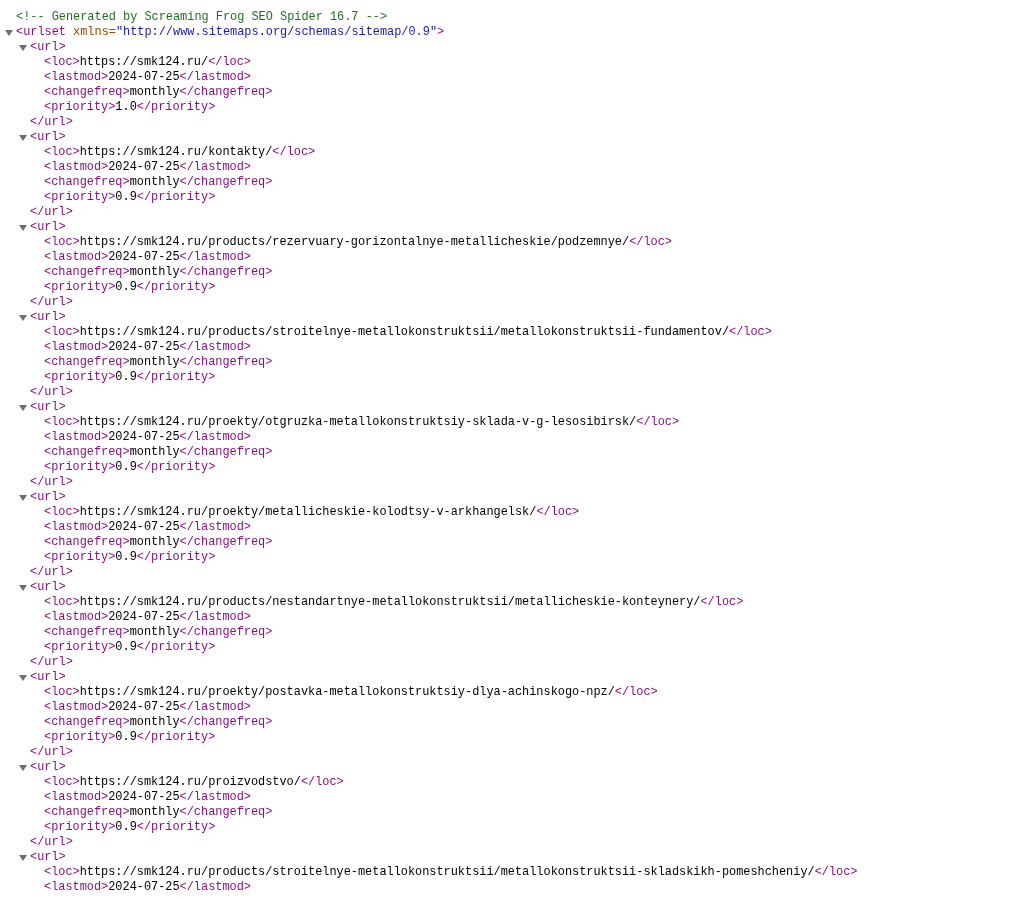 Image resolution: width=1036 pixels, height=899 pixels. I want to click on xml-element-line: <loc>https://smk124.ru/proekty/postavka-metallokonstruktsiy-dlya-achinskogo-npz/</loc>, so click(351, 692).